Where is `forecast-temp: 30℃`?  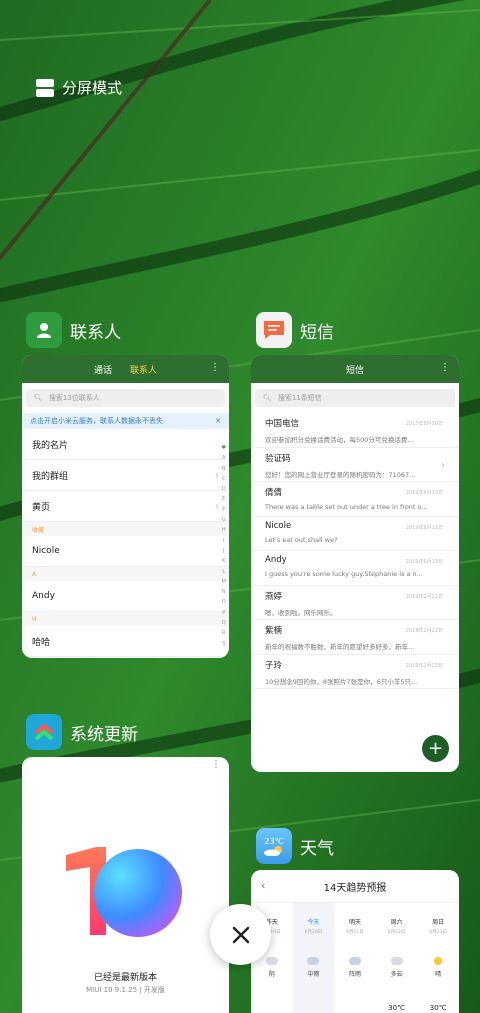 forecast-temp: 30℃ is located at coordinates (438, 1008).